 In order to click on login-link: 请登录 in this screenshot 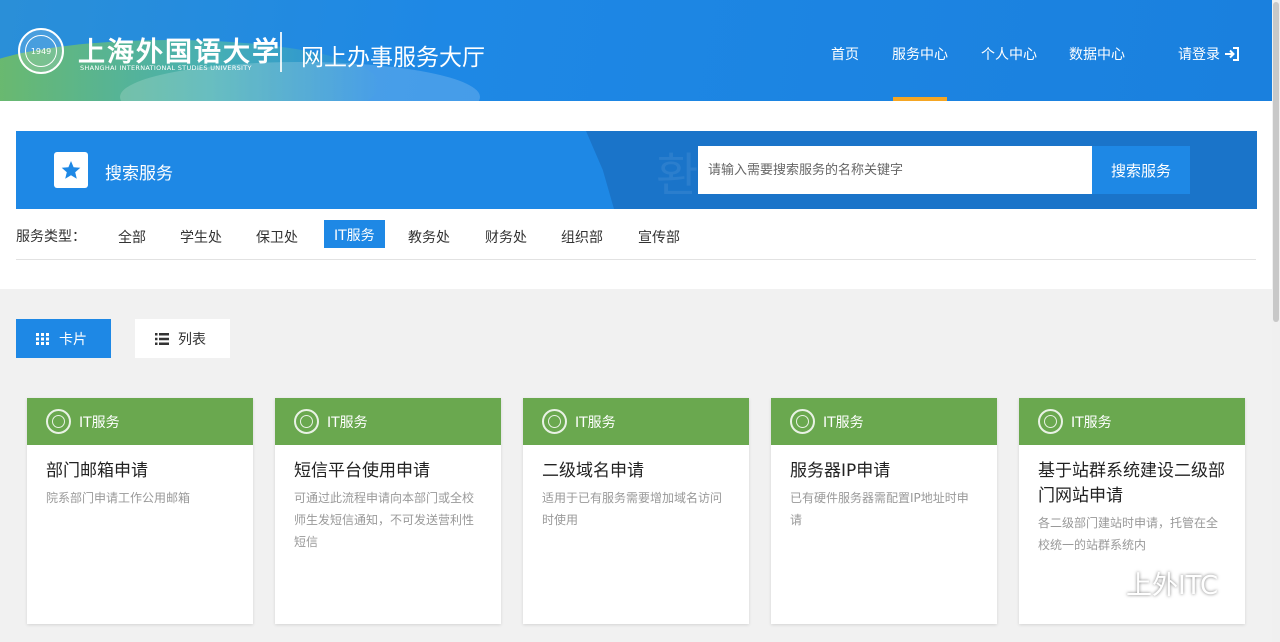, I will do `click(1209, 54)`.